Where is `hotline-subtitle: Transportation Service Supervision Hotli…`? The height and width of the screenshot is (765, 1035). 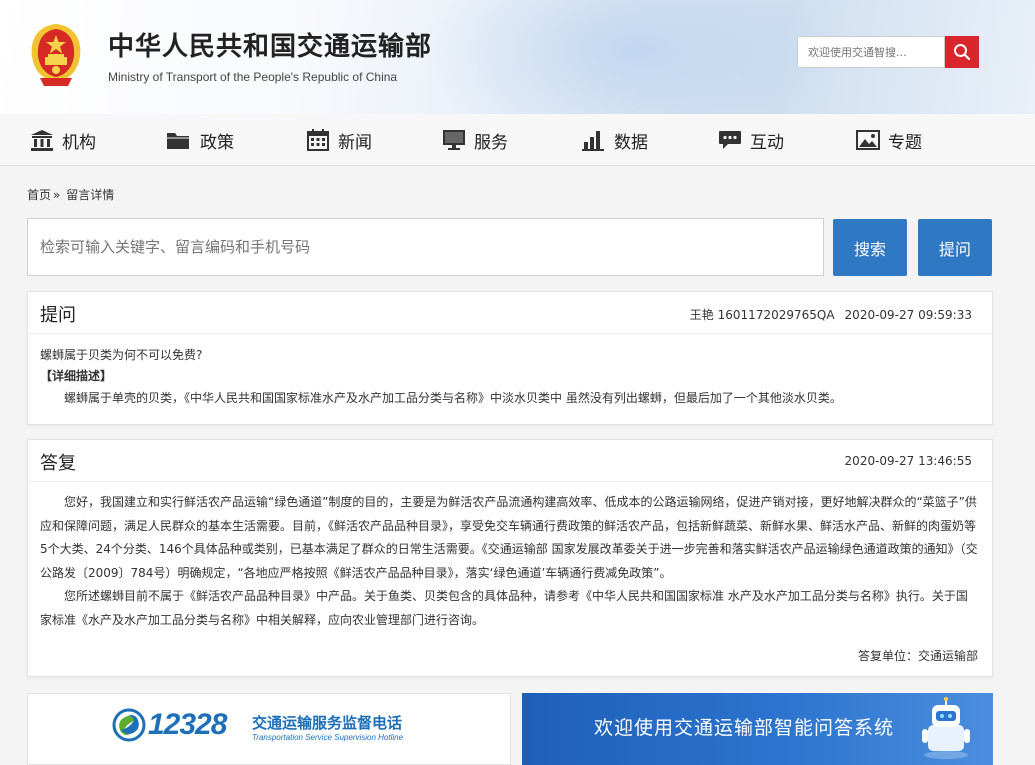 hotline-subtitle: Transportation Service Supervision Hotli… is located at coordinates (328, 737).